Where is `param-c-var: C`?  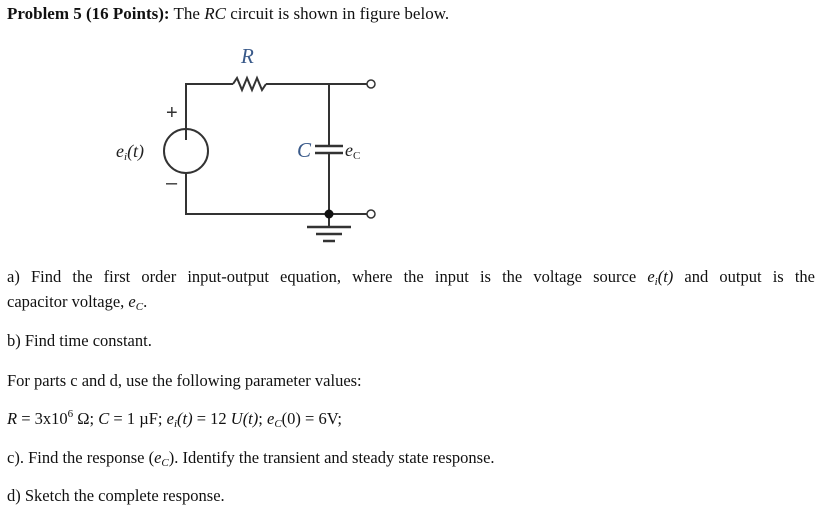
param-c-var: C is located at coordinates (104, 418).